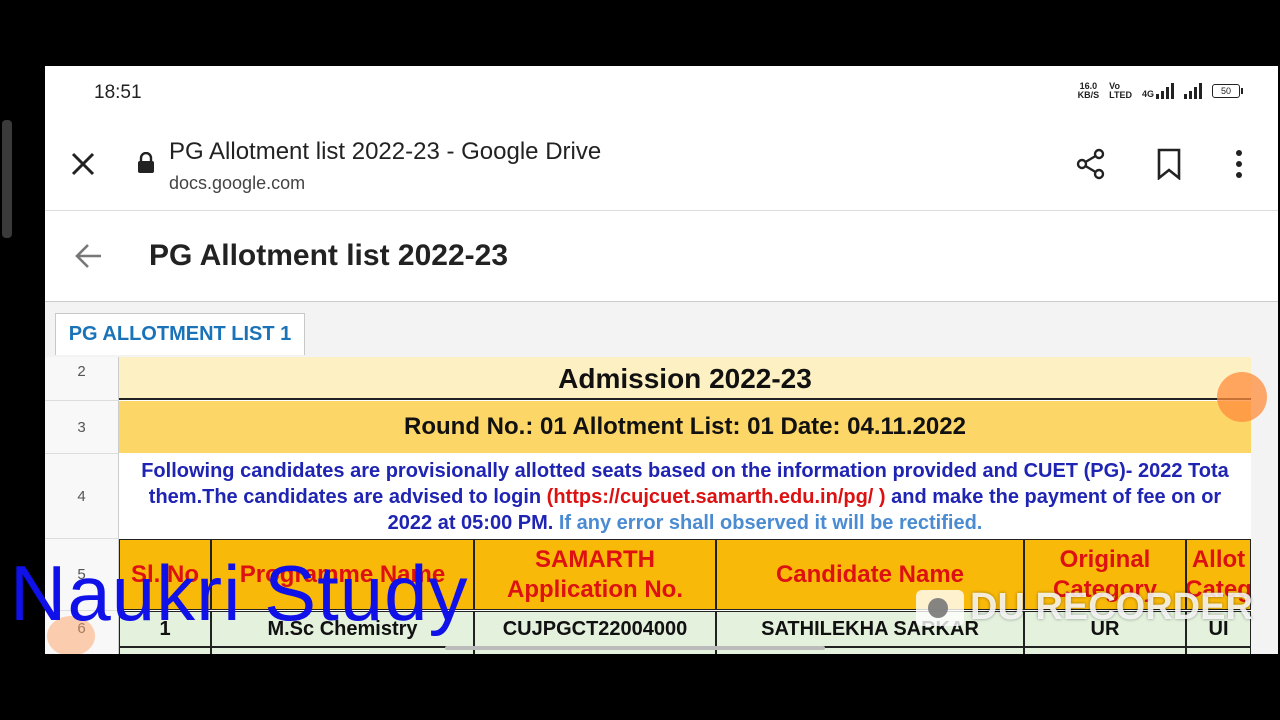  Describe the element at coordinates (595, 629) in the screenshot. I see `cell-application-no: CUJPGCT22004000` at that location.